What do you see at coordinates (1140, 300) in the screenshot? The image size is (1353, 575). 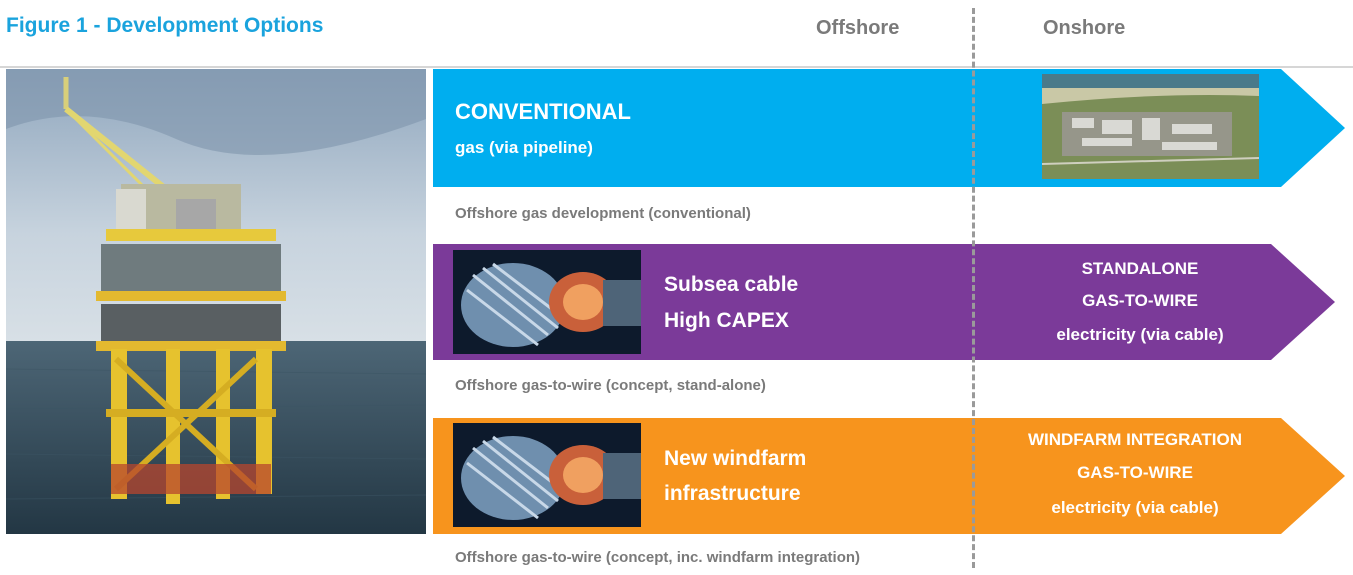 I see `standalone-gas-to-wire-label: GAS-TO-WIRE` at bounding box center [1140, 300].